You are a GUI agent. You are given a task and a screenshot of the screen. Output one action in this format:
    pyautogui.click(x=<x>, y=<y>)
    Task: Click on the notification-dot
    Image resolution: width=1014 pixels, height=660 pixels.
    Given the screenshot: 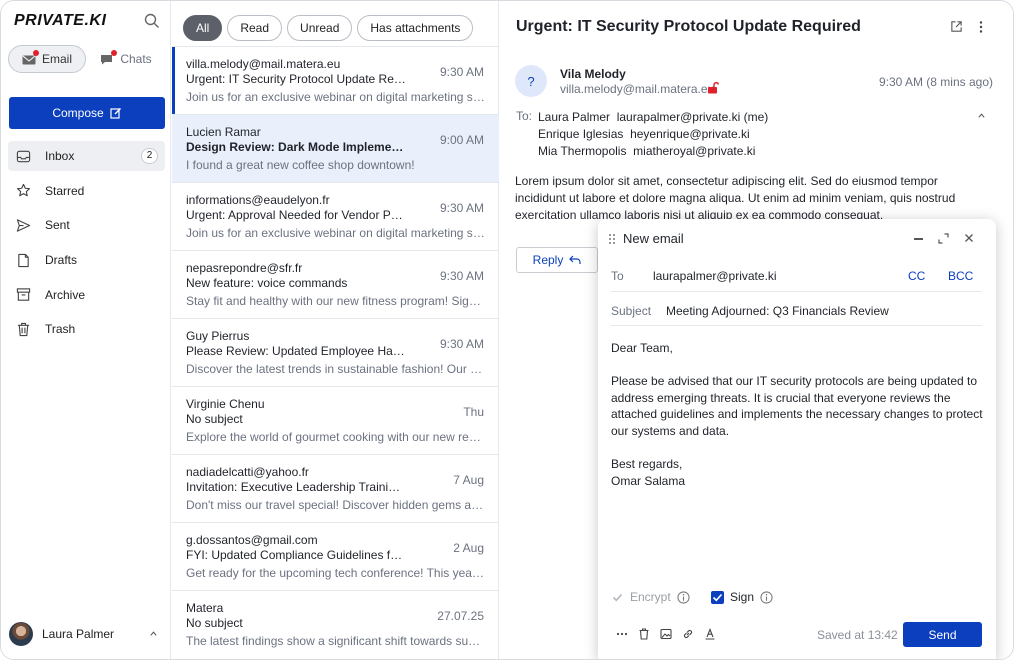 What is the action you would take?
    pyautogui.click(x=114, y=53)
    